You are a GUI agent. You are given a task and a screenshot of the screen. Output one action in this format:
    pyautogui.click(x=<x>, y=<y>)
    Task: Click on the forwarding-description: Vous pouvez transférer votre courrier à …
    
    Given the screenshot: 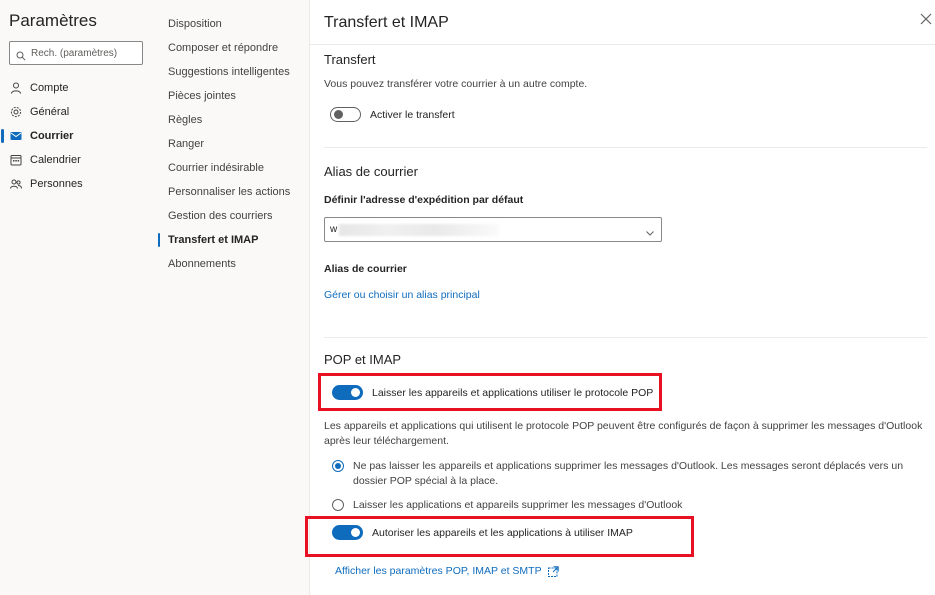 What is the action you would take?
    pyautogui.click(x=456, y=84)
    